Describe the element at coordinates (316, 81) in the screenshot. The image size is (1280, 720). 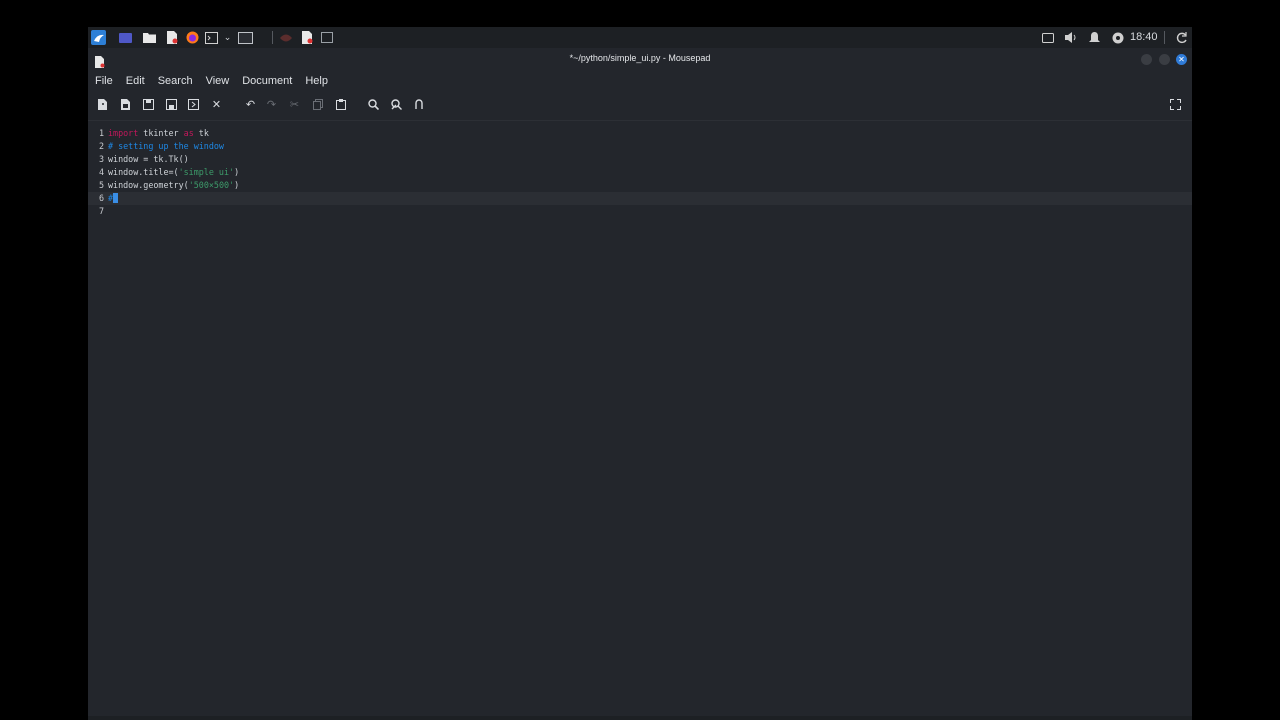
I see `menu-help: Help` at that location.